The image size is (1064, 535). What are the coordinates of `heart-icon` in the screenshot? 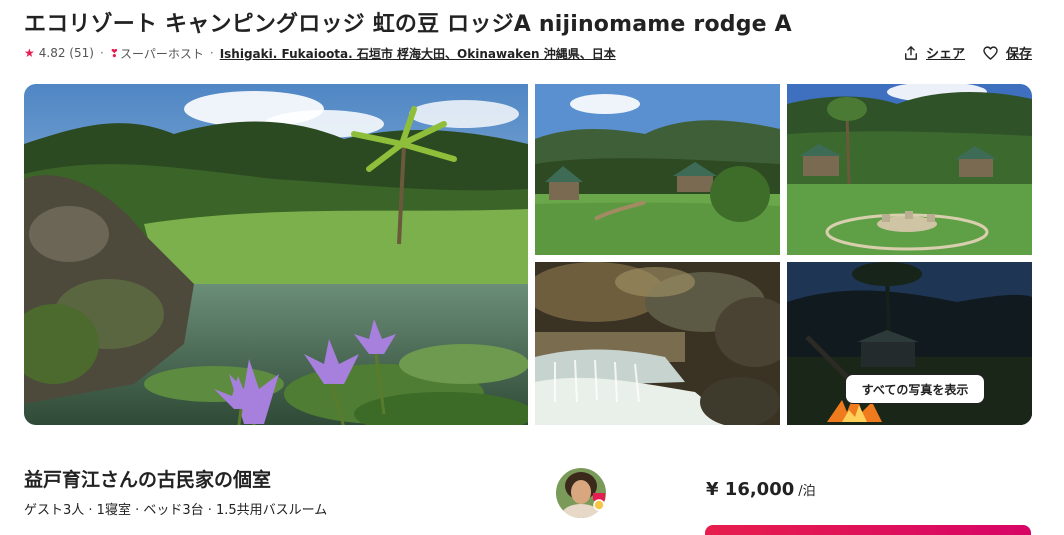 It's located at (990, 52).